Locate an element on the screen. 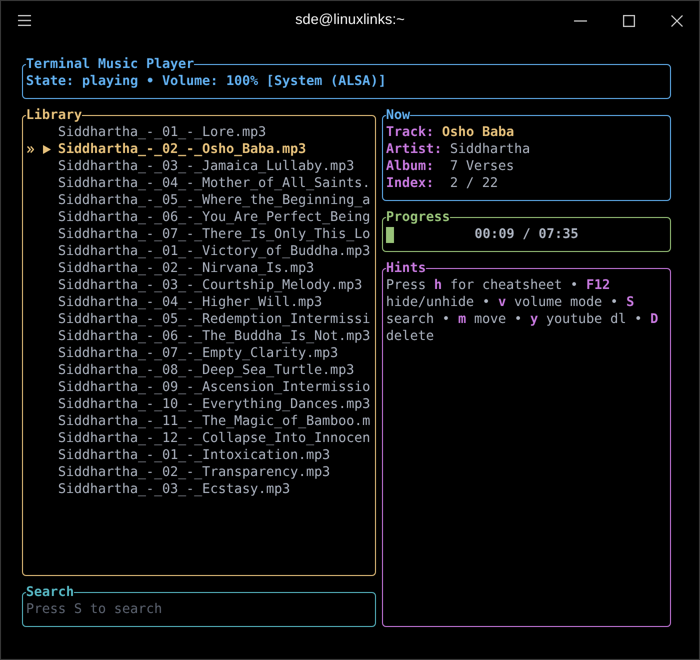  field-label: Track: is located at coordinates (410, 132).